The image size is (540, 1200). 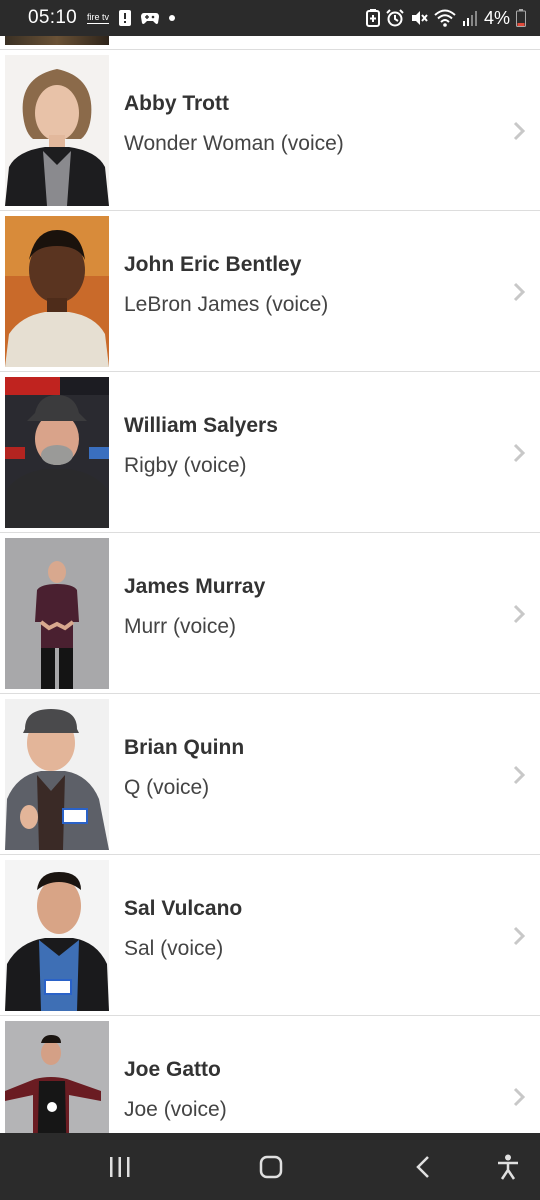 I want to click on cast-name: William Salyers, so click(x=201, y=425).